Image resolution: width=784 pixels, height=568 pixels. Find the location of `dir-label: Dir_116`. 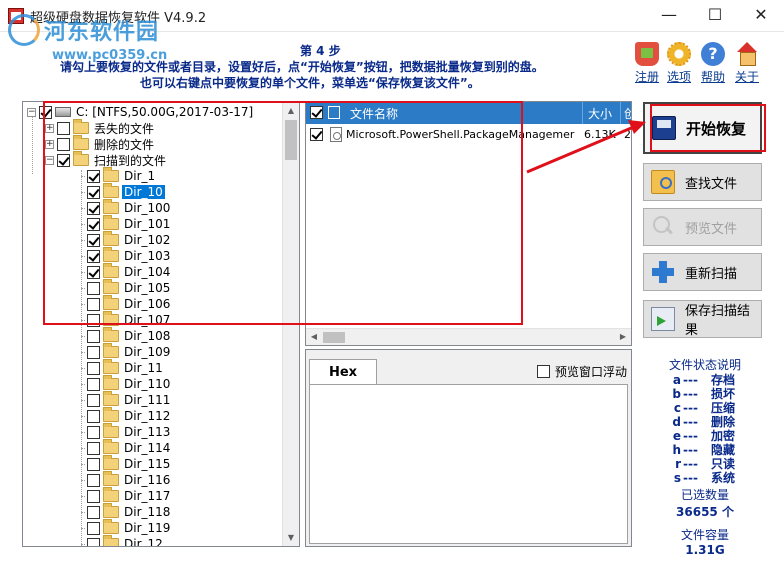

dir-label: Dir_116 is located at coordinates (147, 480).